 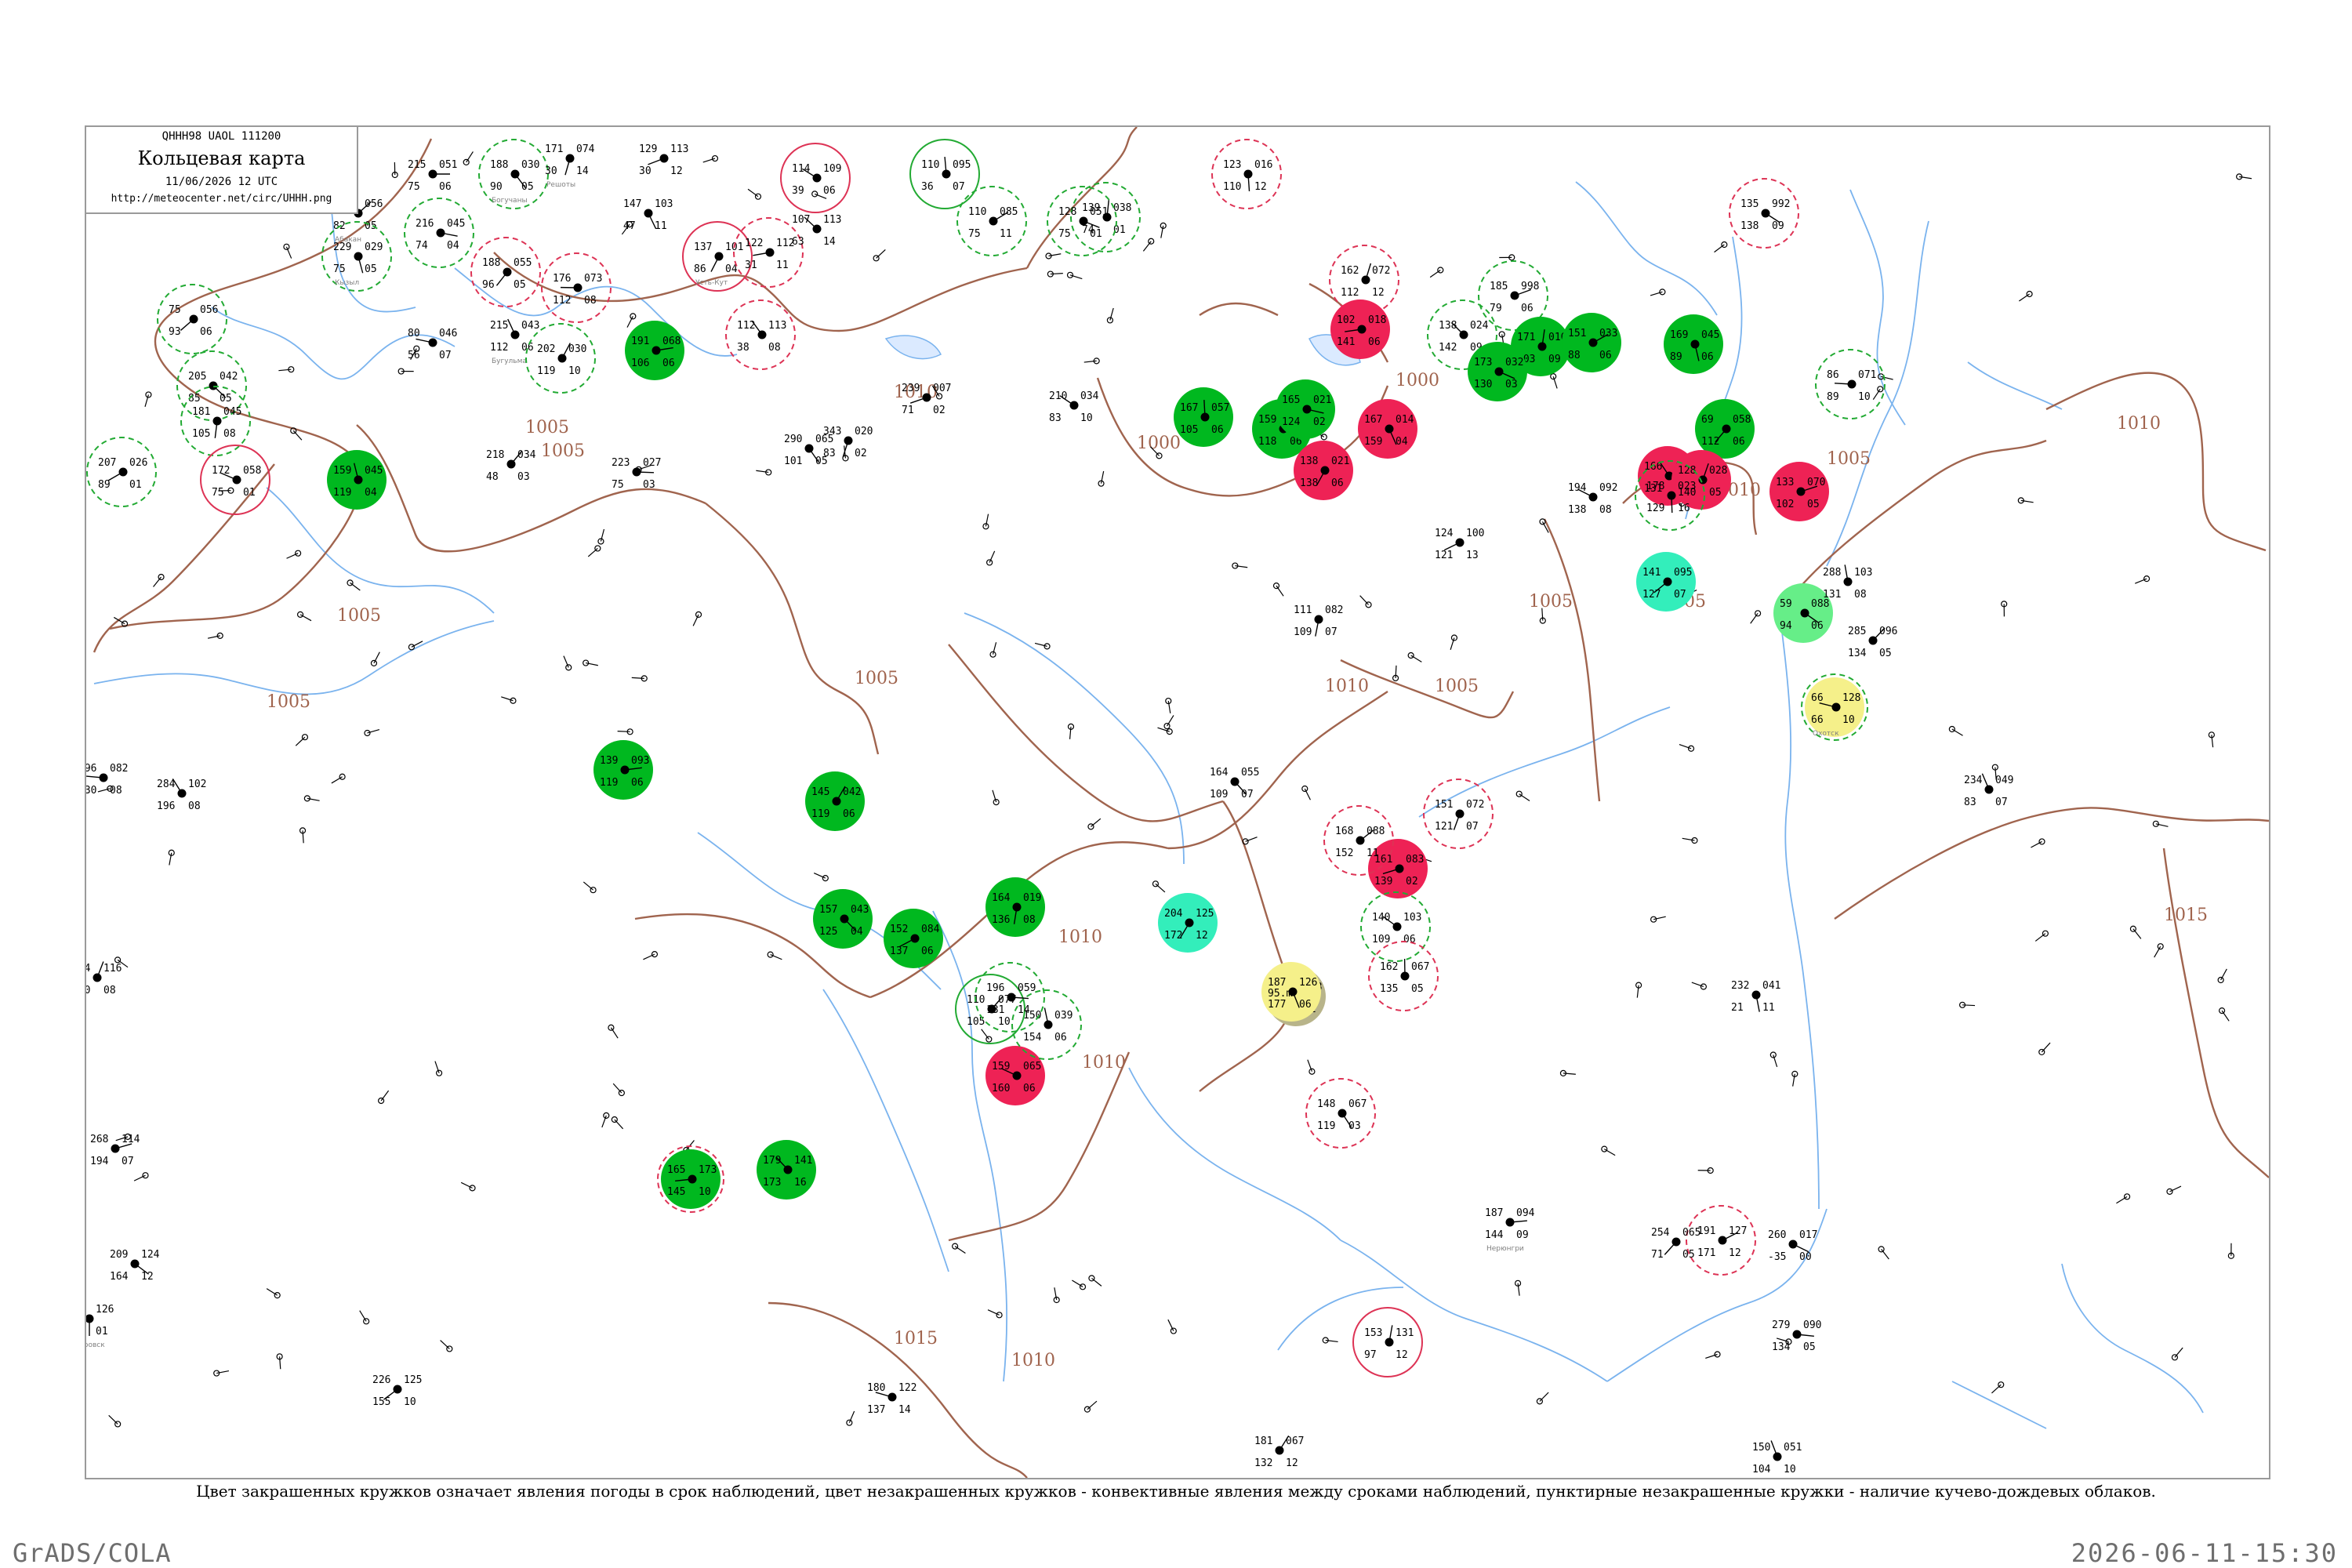 I want to click on station-plot: 152 084 137 06, so click(x=913, y=939).